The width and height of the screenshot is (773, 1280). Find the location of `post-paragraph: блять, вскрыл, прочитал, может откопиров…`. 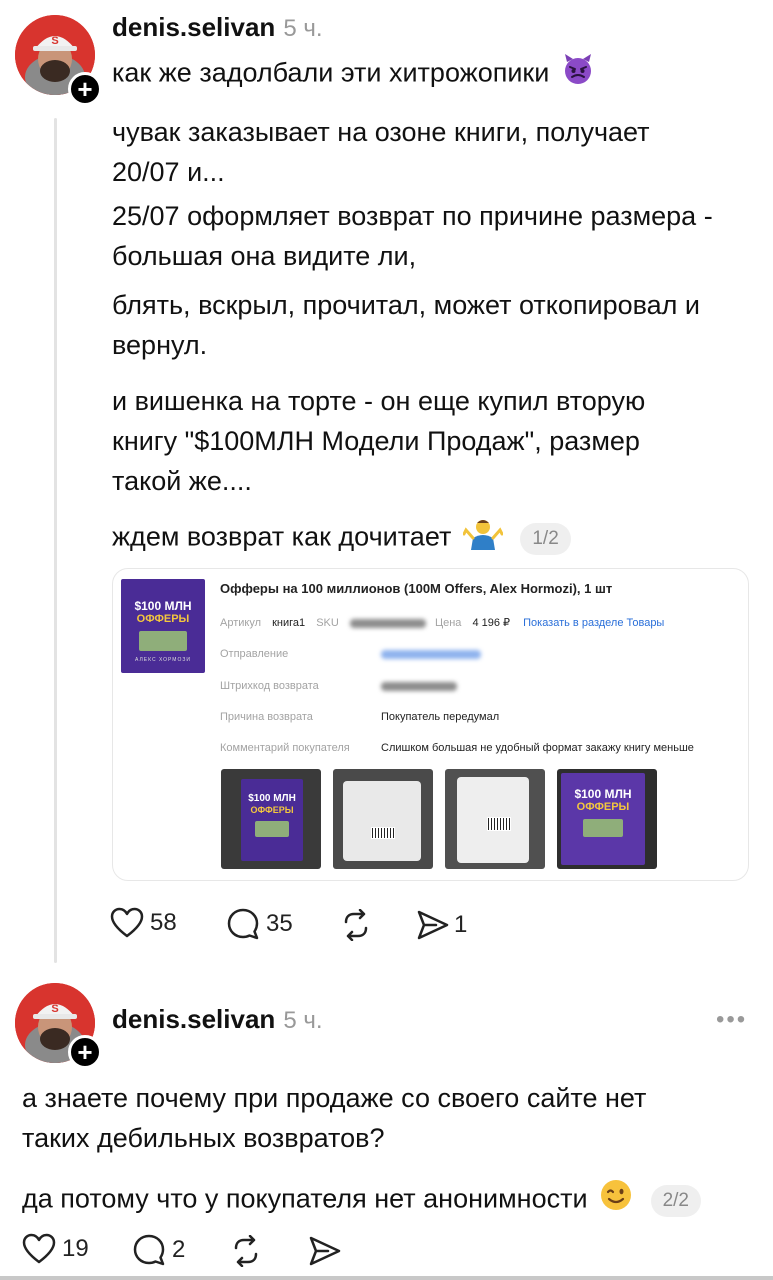

post-paragraph: блять, вскрыл, прочитал, может откопиров… is located at coordinates (406, 325).